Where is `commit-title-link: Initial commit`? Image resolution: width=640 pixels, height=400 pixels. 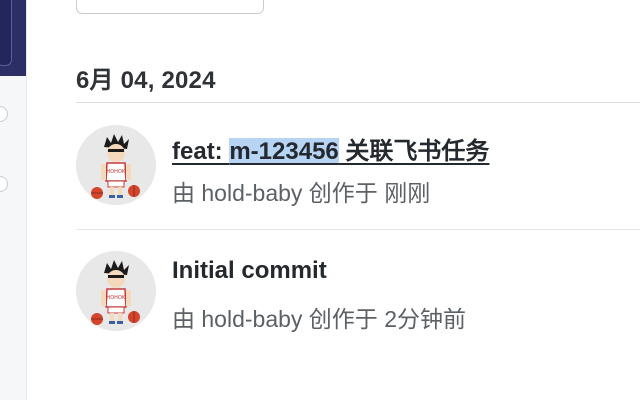
commit-title-link: Initial commit is located at coordinates (249, 271).